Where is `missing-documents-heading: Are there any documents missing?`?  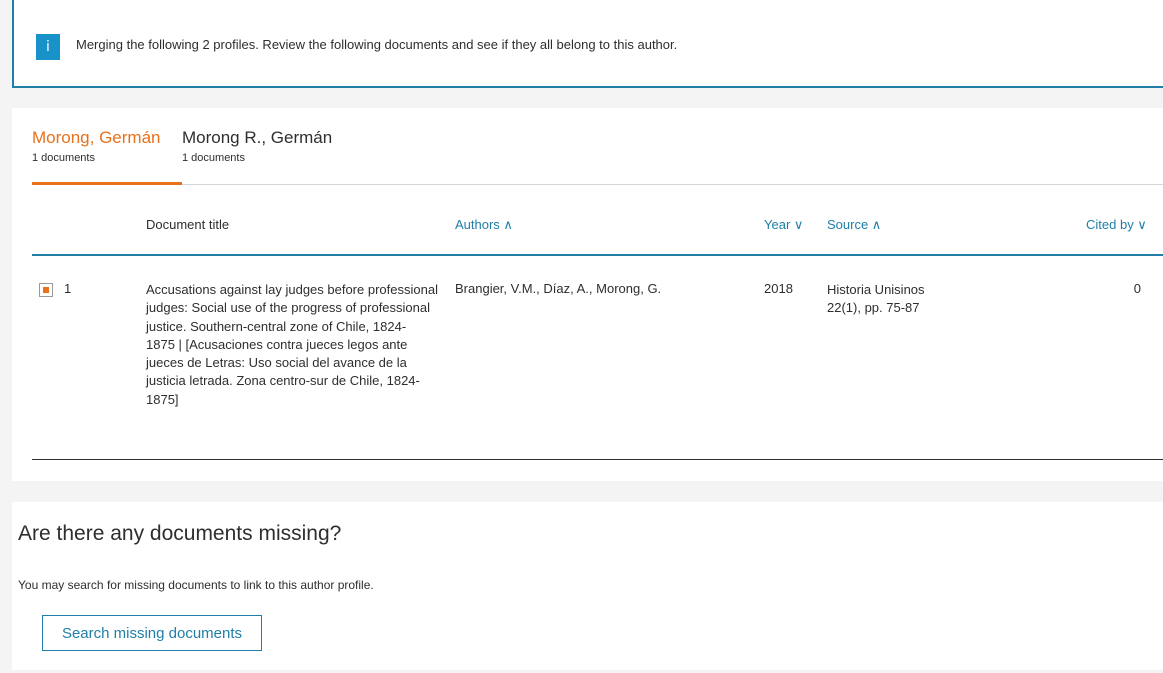 missing-documents-heading: Are there any documents missing? is located at coordinates (180, 533).